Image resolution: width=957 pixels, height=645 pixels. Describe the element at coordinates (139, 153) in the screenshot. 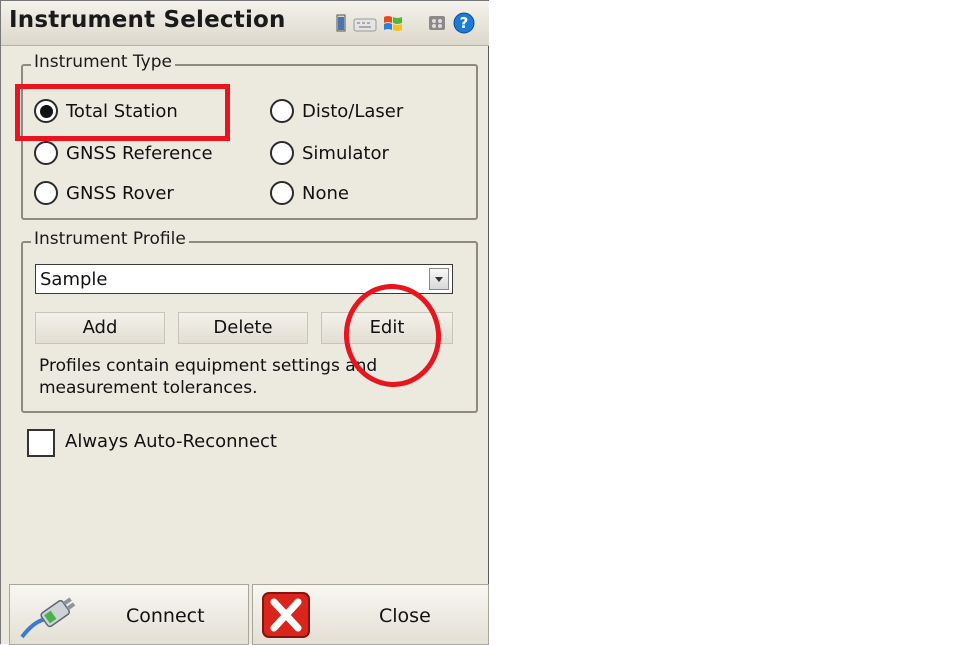

I see `radio-label: GNSS Reference` at that location.